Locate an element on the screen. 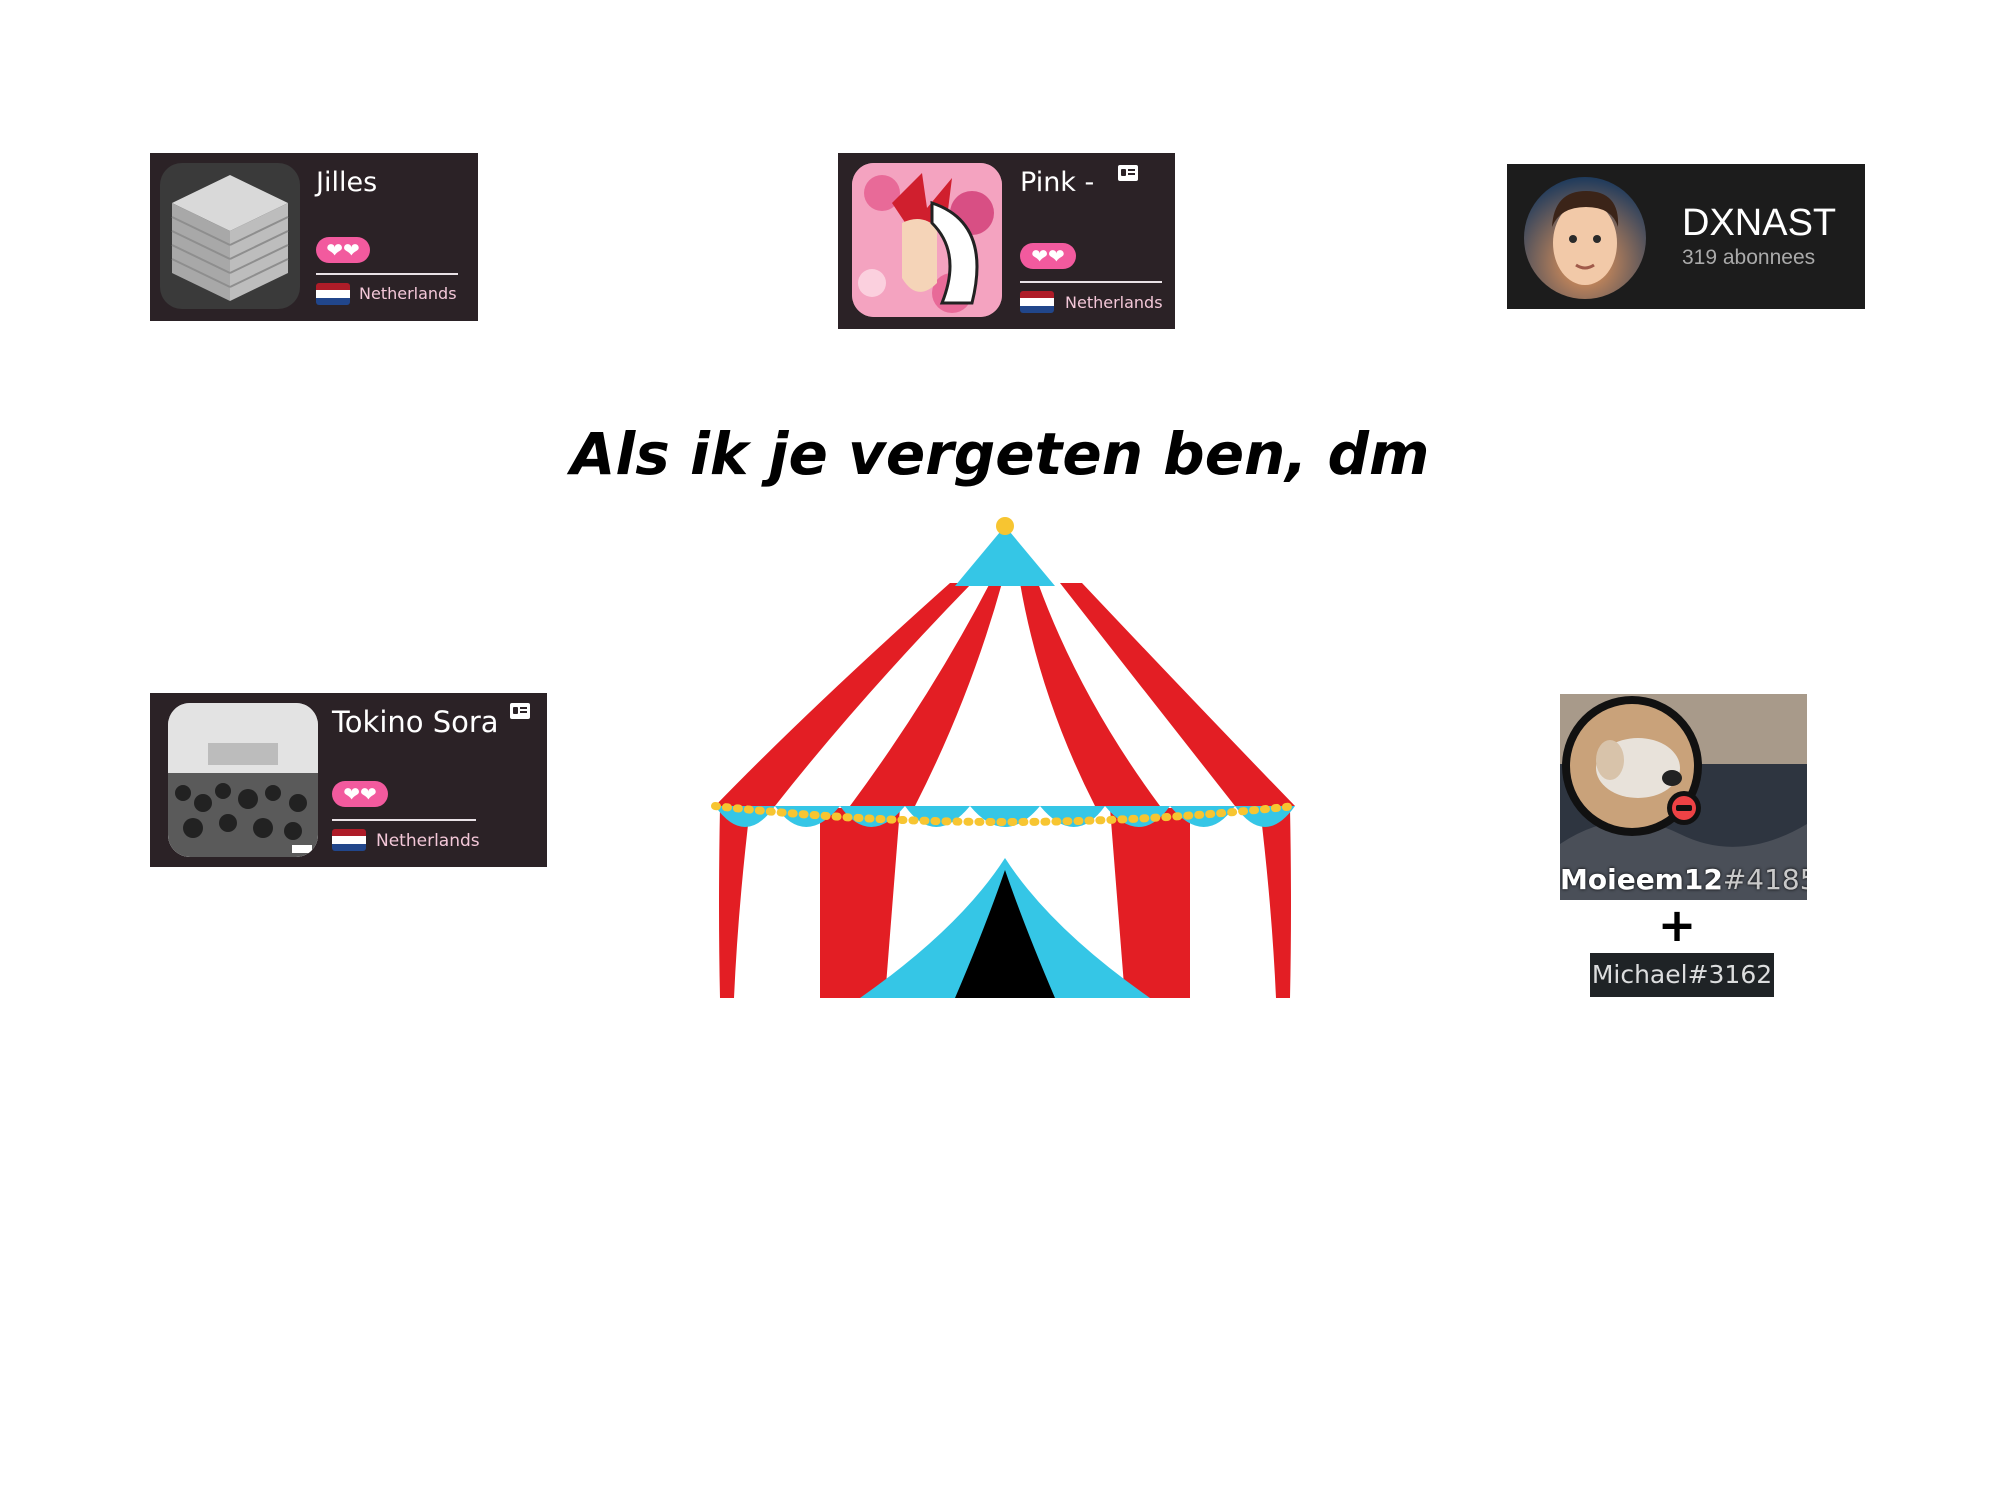 Image resolution: width=2000 pixels, height=1500 pixels. subscriber-count: 319 abonnees is located at coordinates (1749, 257).